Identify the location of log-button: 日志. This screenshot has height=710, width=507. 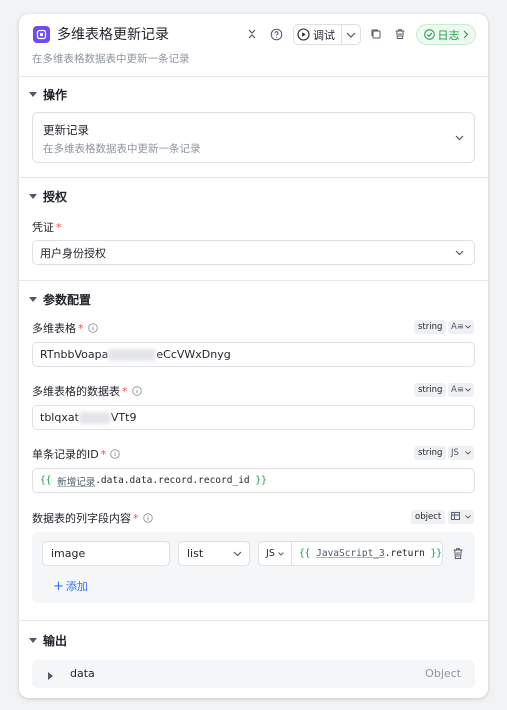
(446, 34).